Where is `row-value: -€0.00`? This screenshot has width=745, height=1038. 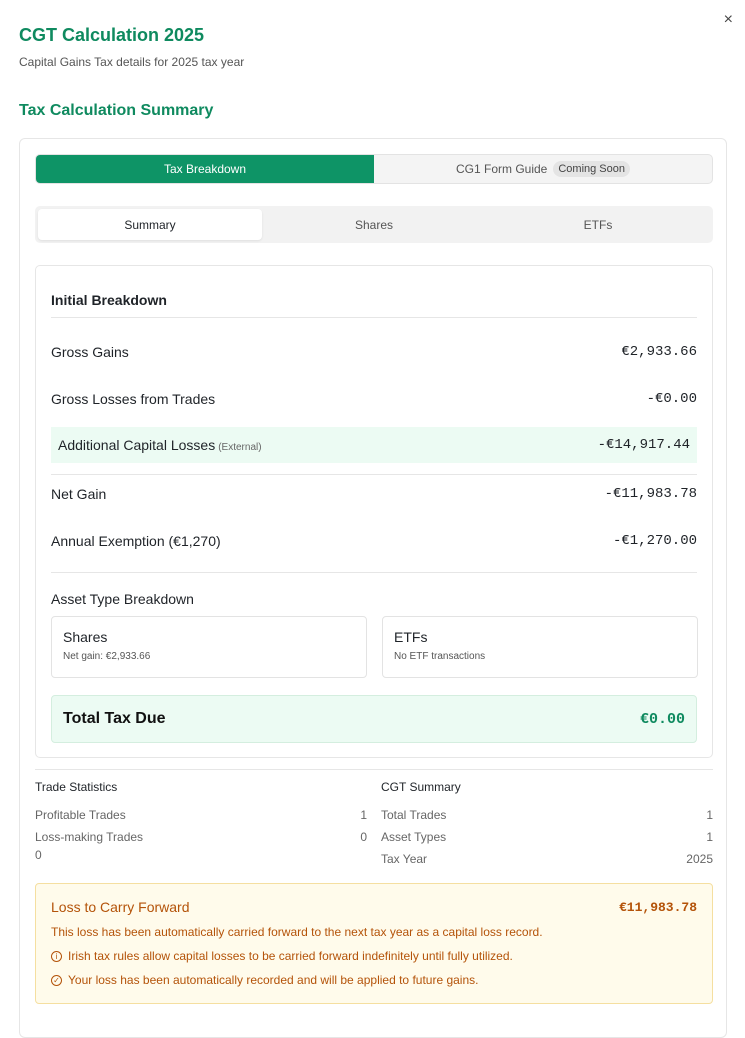 row-value: -€0.00 is located at coordinates (671, 399).